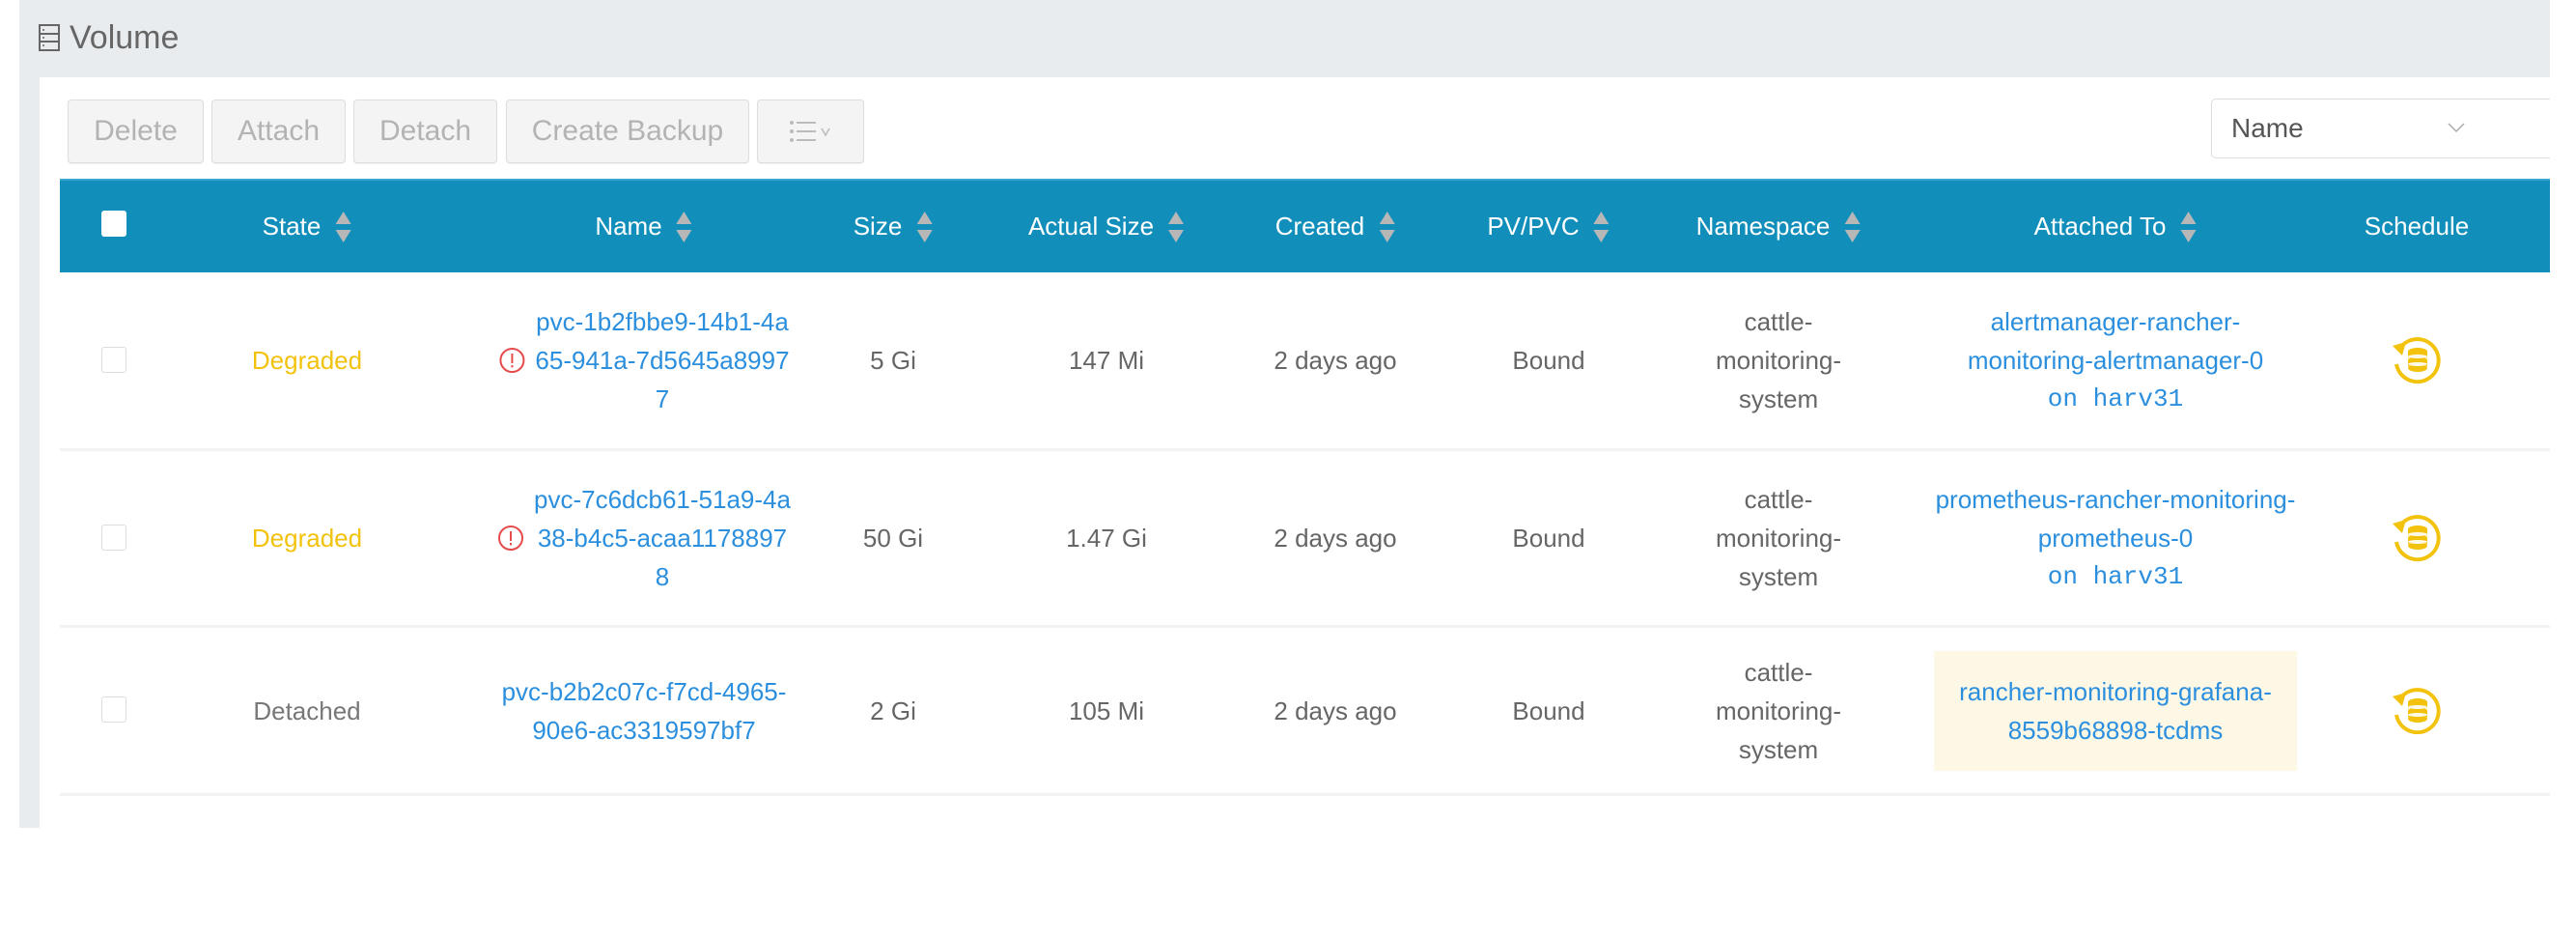 This screenshot has width=2576, height=937. I want to click on volume-name-line: 7, so click(663, 398).